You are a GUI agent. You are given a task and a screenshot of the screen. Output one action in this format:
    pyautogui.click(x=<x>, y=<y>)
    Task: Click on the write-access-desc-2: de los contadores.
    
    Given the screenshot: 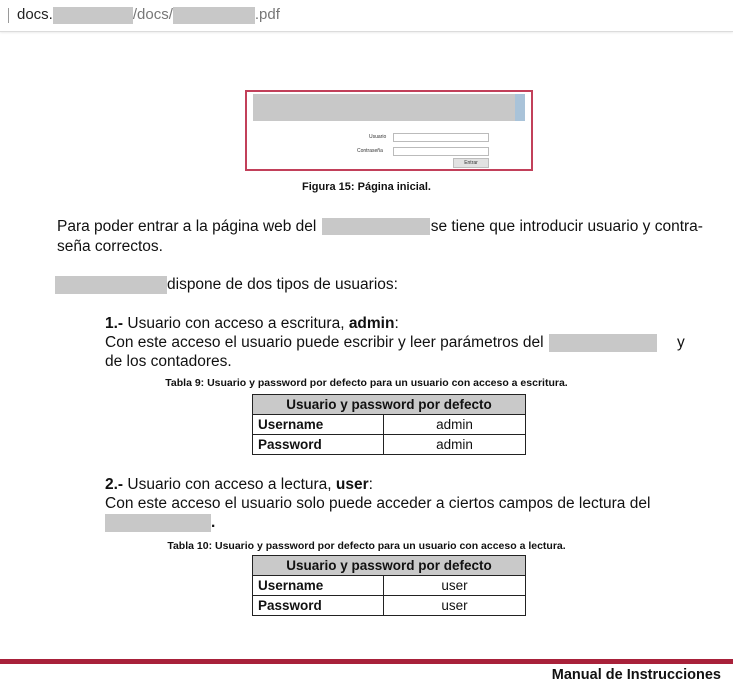 What is the action you would take?
    pyautogui.click(x=168, y=361)
    